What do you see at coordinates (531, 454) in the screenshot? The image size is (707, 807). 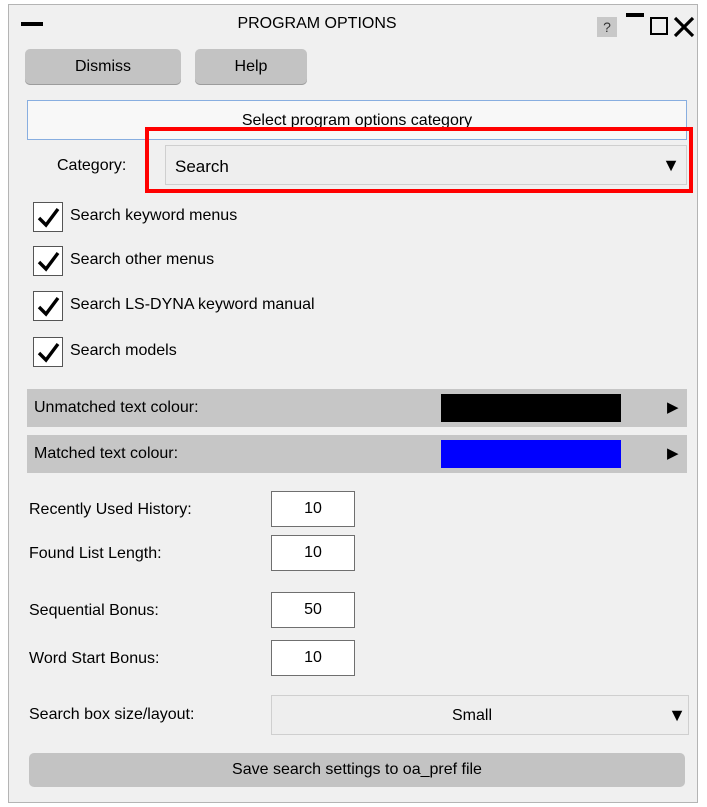 I see `matched-colour-swatch` at bounding box center [531, 454].